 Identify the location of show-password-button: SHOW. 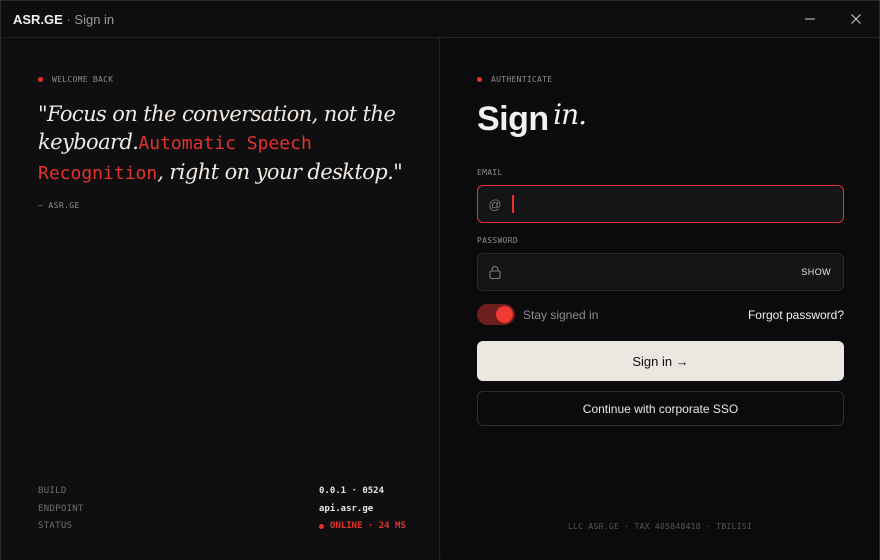
(816, 272).